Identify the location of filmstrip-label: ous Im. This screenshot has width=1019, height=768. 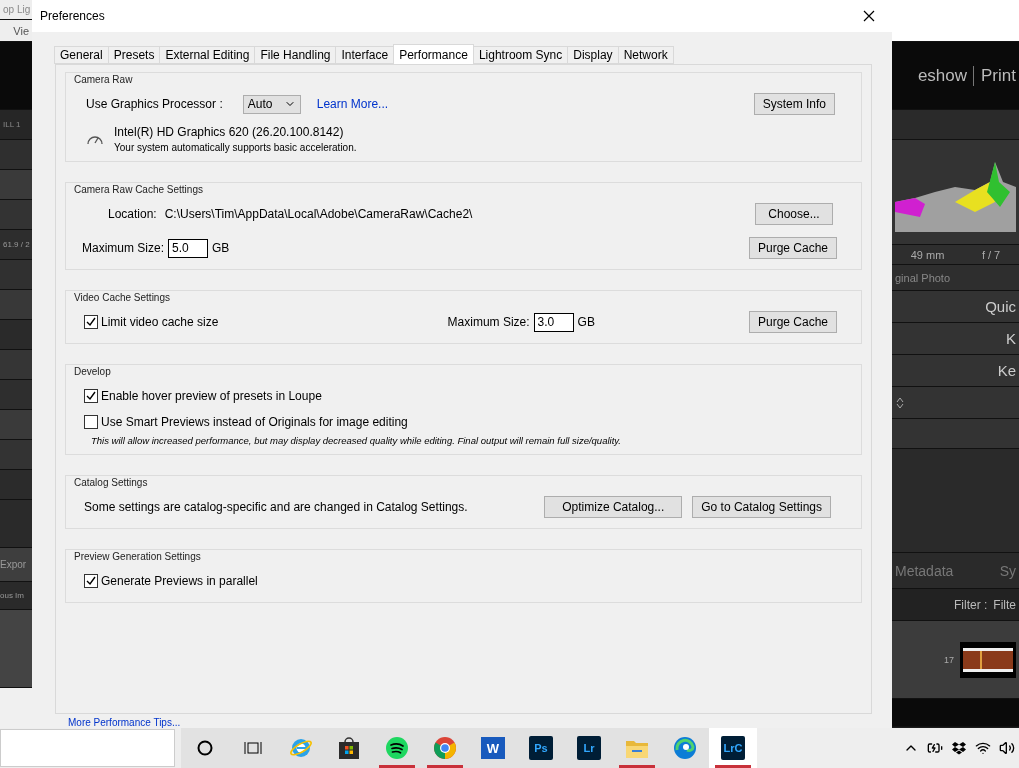
(12, 595).